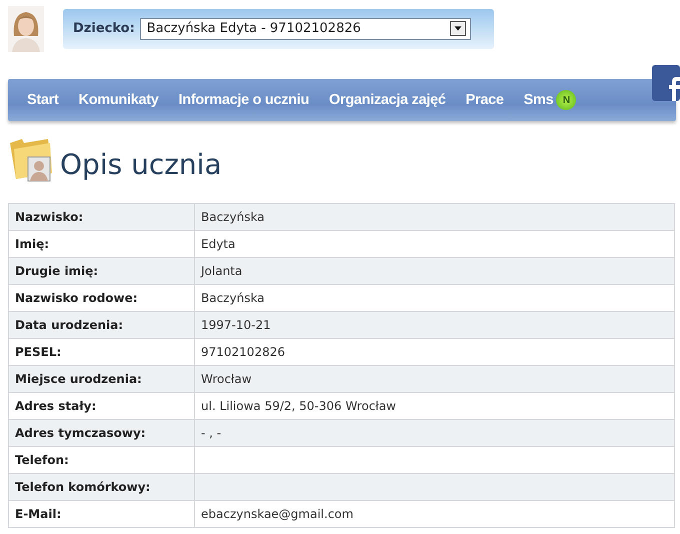 This screenshot has height=534, width=680. I want to click on field-value: 1997-10-21, so click(434, 325).